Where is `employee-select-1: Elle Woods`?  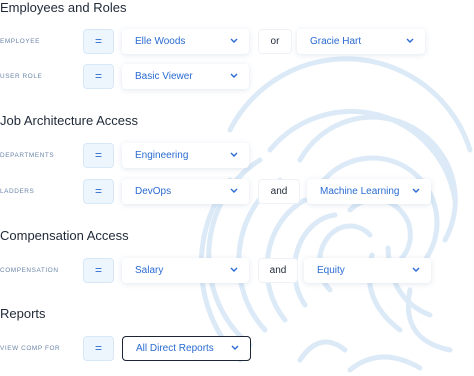 employee-select-1: Elle Woods is located at coordinates (185, 41).